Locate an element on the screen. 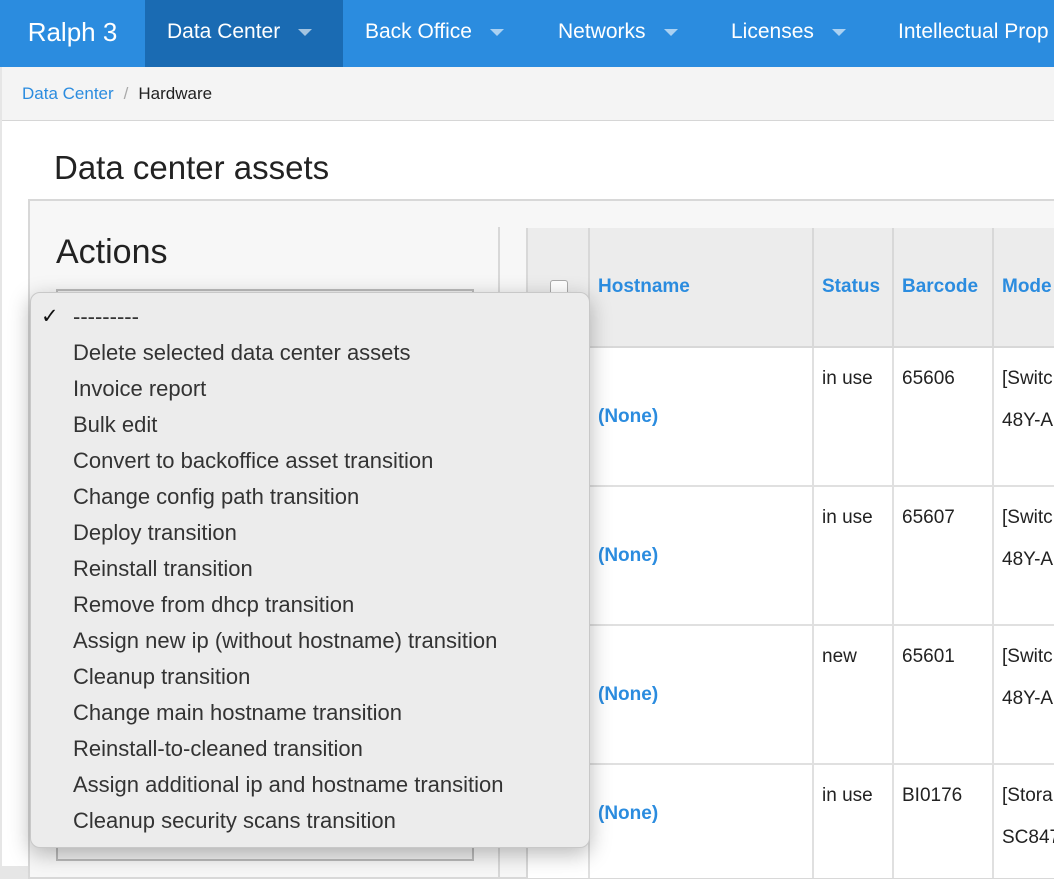 This screenshot has width=1054, height=879. action-option-label: Change config path transition is located at coordinates (216, 496).